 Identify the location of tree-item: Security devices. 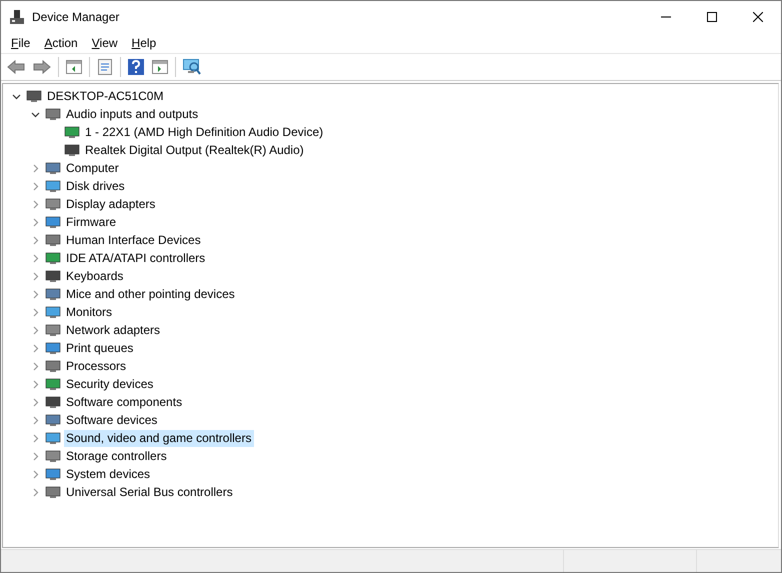
(110, 384).